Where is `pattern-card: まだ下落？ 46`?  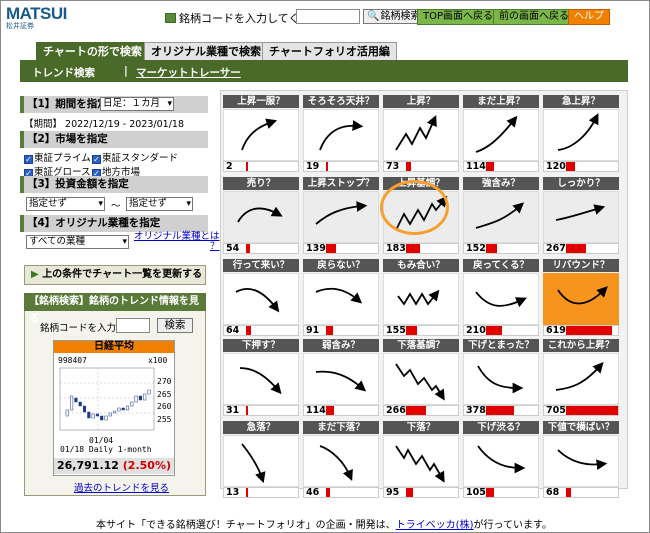
pattern-card: まだ下落？ 46 is located at coordinates (341, 459).